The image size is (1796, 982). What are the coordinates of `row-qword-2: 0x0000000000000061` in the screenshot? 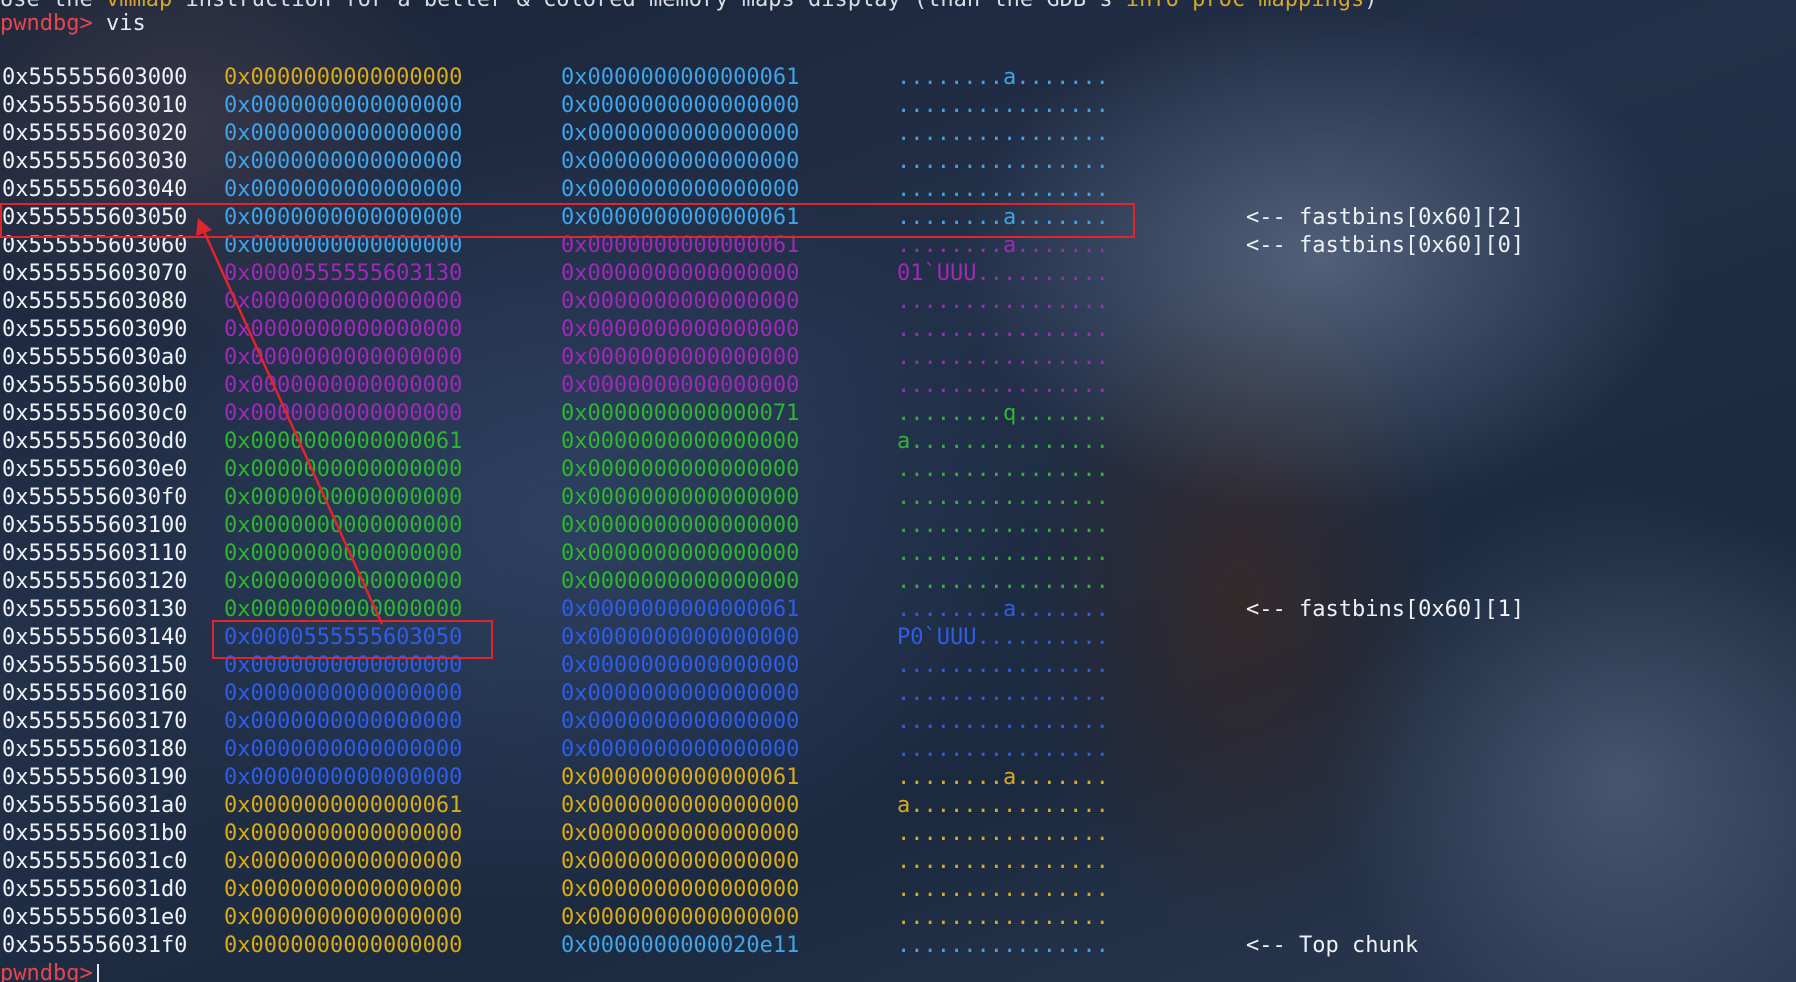 It's located at (680, 777).